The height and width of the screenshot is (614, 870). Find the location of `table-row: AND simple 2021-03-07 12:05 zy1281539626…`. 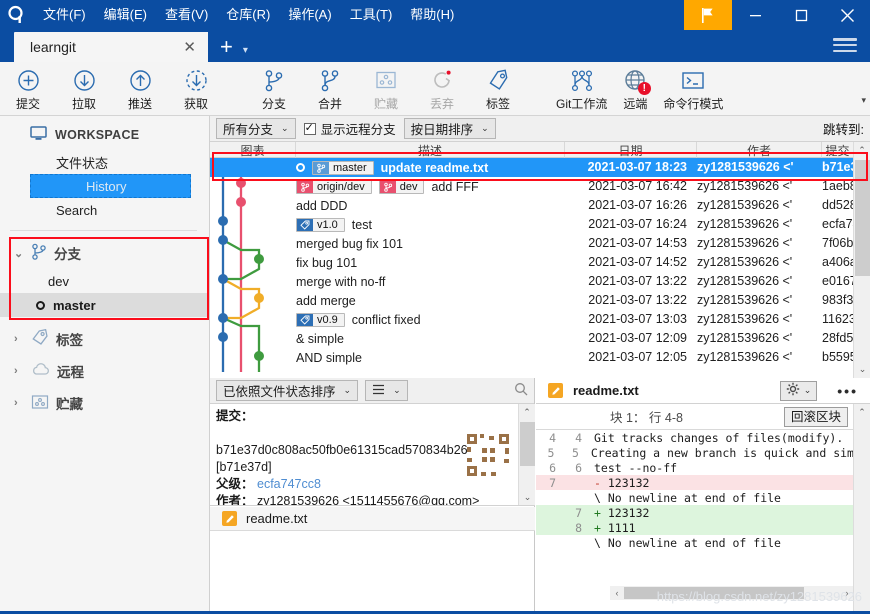

table-row: AND simple 2021-03-07 12:05 zy1281539626… is located at coordinates (540, 357).